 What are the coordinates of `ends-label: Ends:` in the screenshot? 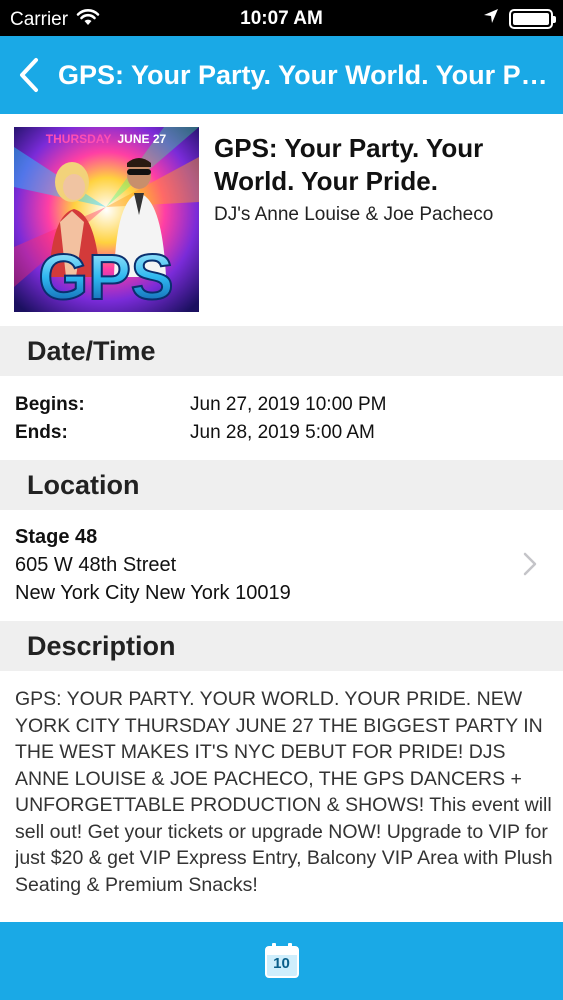 It's located at (41, 432).